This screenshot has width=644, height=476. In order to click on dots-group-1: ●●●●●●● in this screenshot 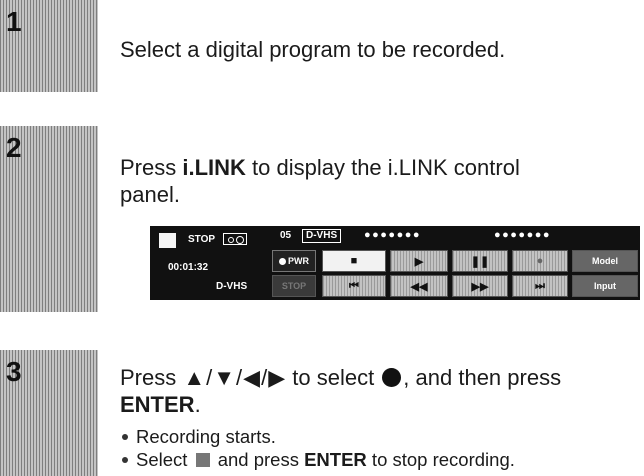, I will do `click(393, 235)`.